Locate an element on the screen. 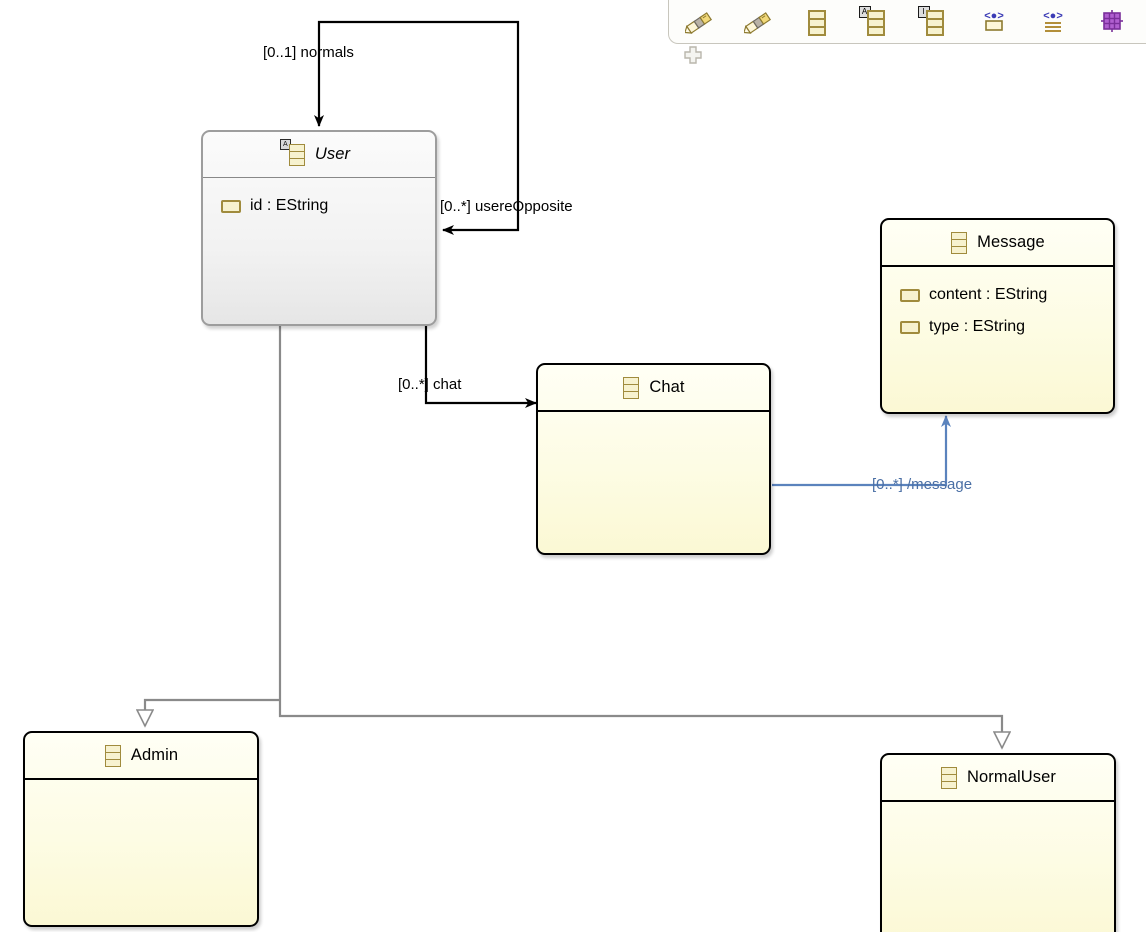 This screenshot has width=1146, height=932. class-name-user: User is located at coordinates (332, 154).